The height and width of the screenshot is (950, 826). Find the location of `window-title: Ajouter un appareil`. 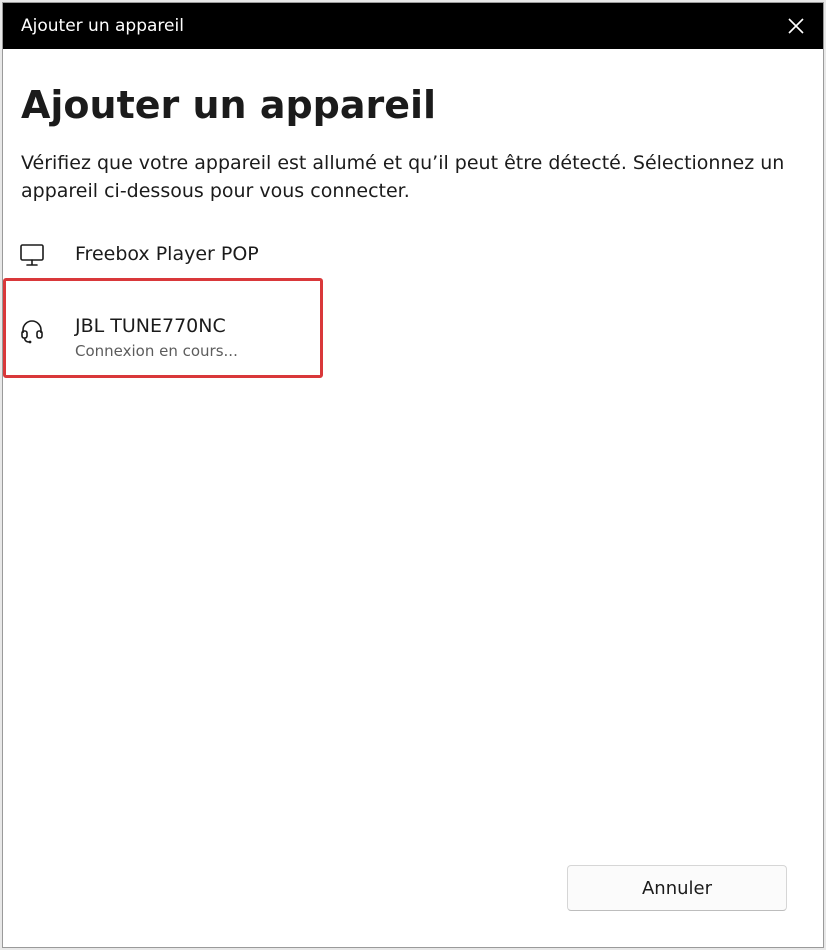

window-title: Ajouter un appareil is located at coordinates (102, 26).